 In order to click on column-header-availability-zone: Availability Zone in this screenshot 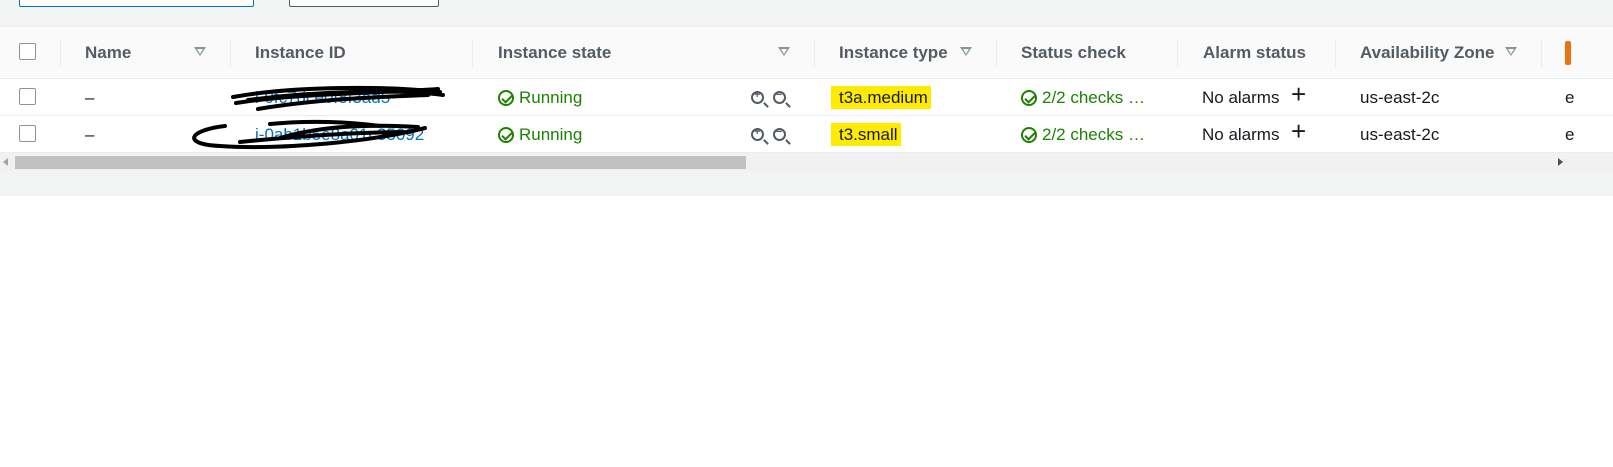, I will do `click(1427, 53)`.